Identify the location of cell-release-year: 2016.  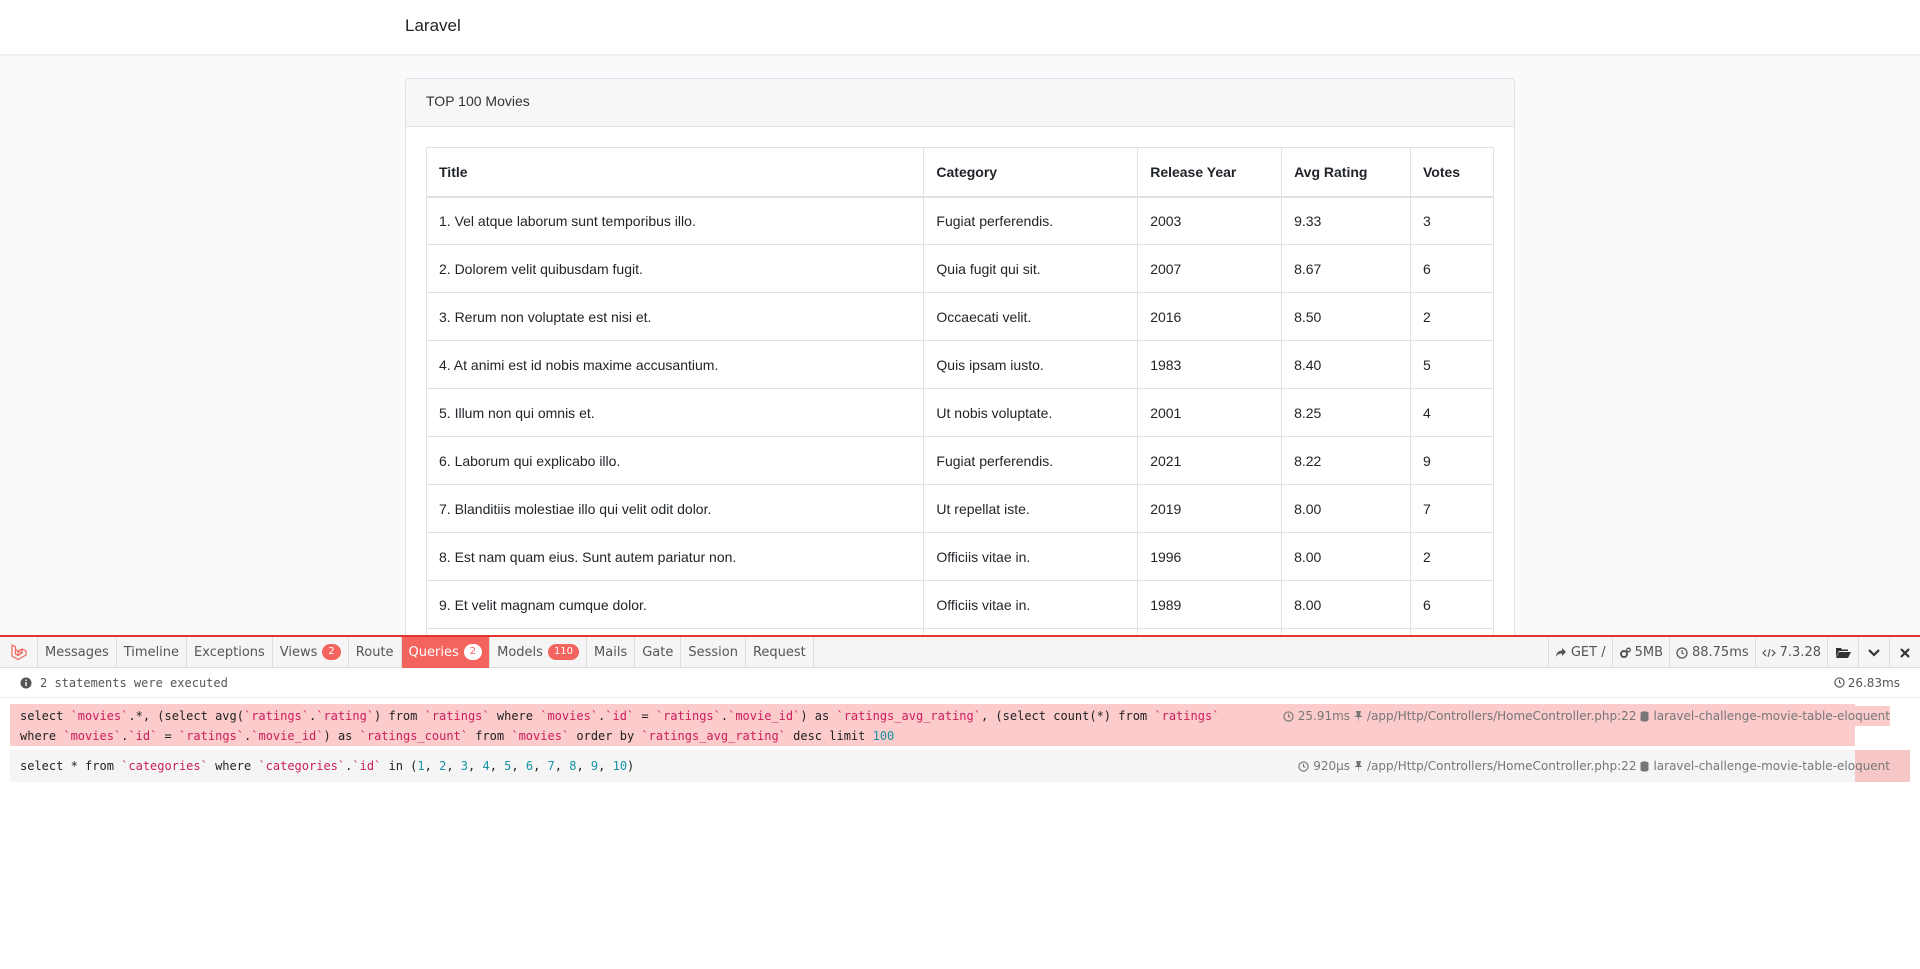
(1210, 316).